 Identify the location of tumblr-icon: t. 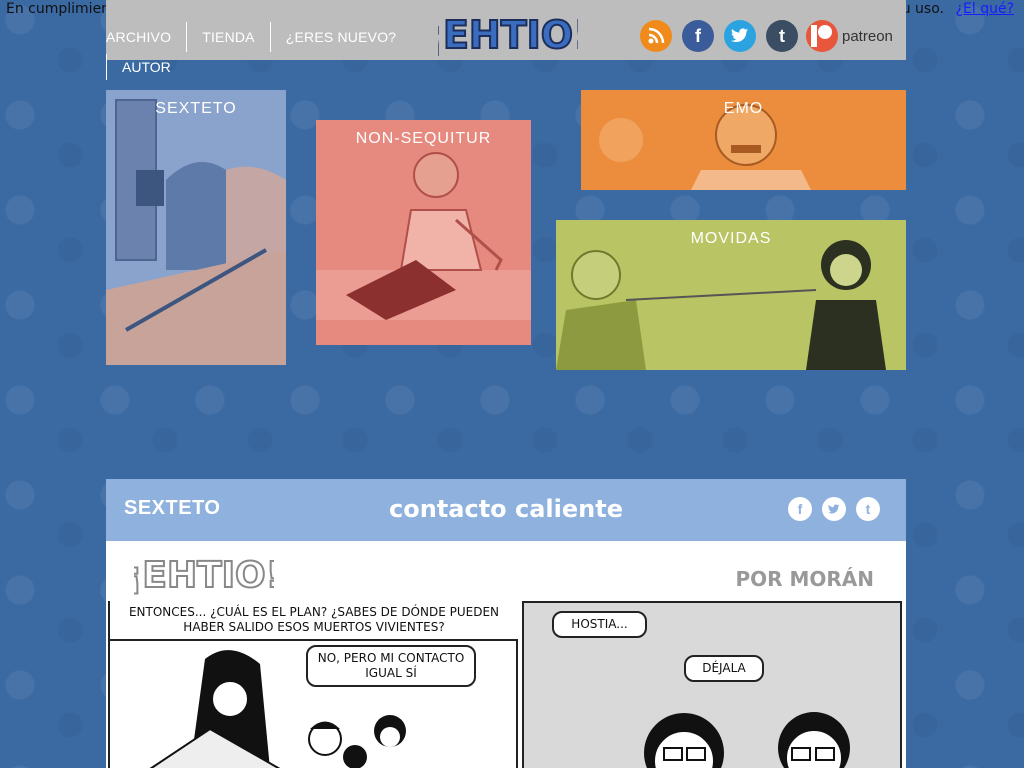
(782, 36).